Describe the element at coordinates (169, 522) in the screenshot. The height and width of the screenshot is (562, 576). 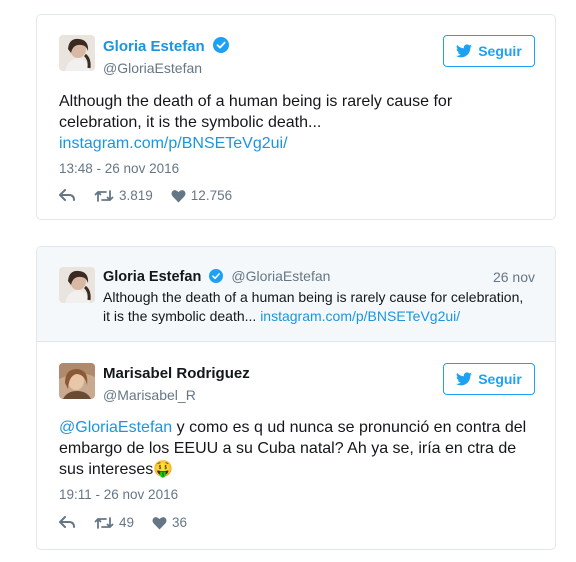
I see `like-button: 36` at that location.